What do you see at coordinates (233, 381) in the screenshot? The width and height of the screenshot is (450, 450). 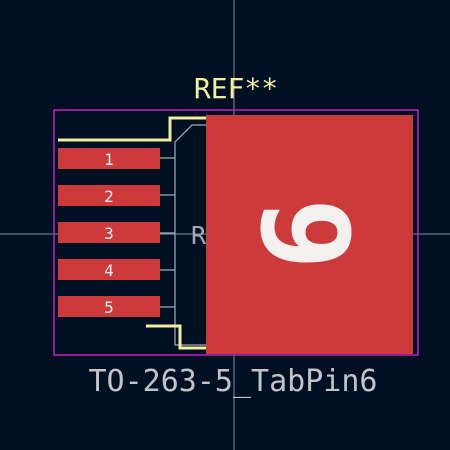 I see `footprint-value: TO-263-5_TabPin6` at bounding box center [233, 381].